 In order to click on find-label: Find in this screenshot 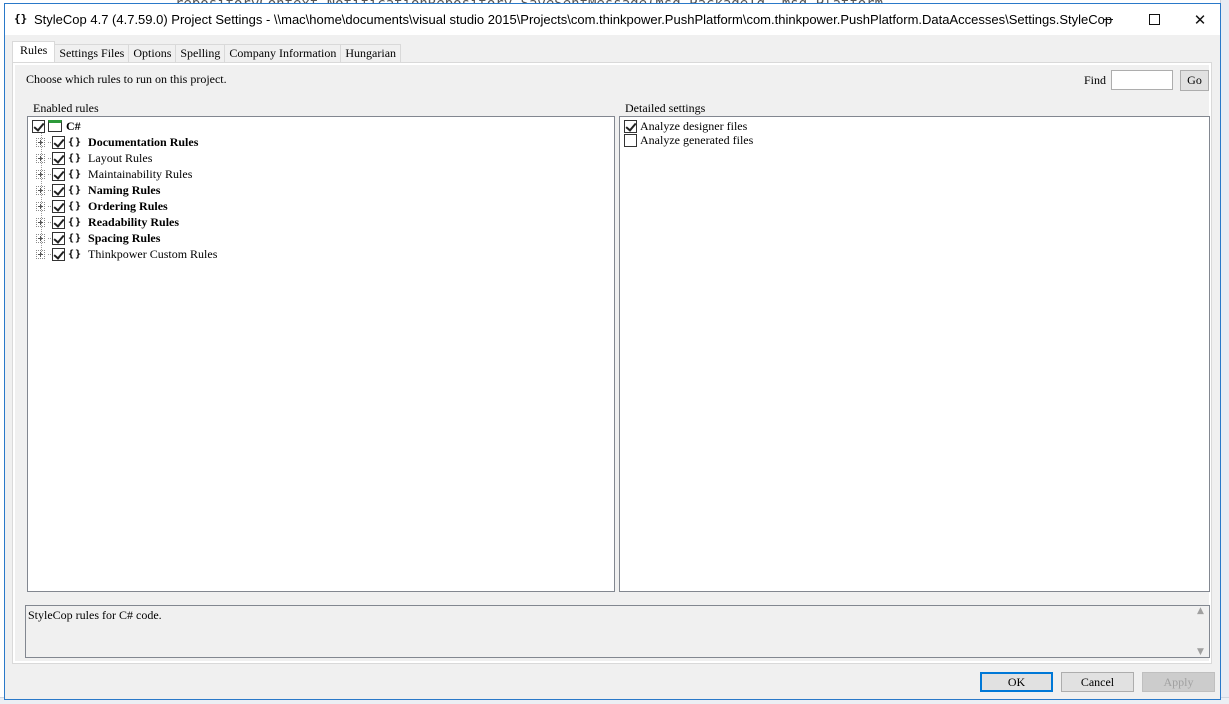, I will do `click(1095, 80)`.